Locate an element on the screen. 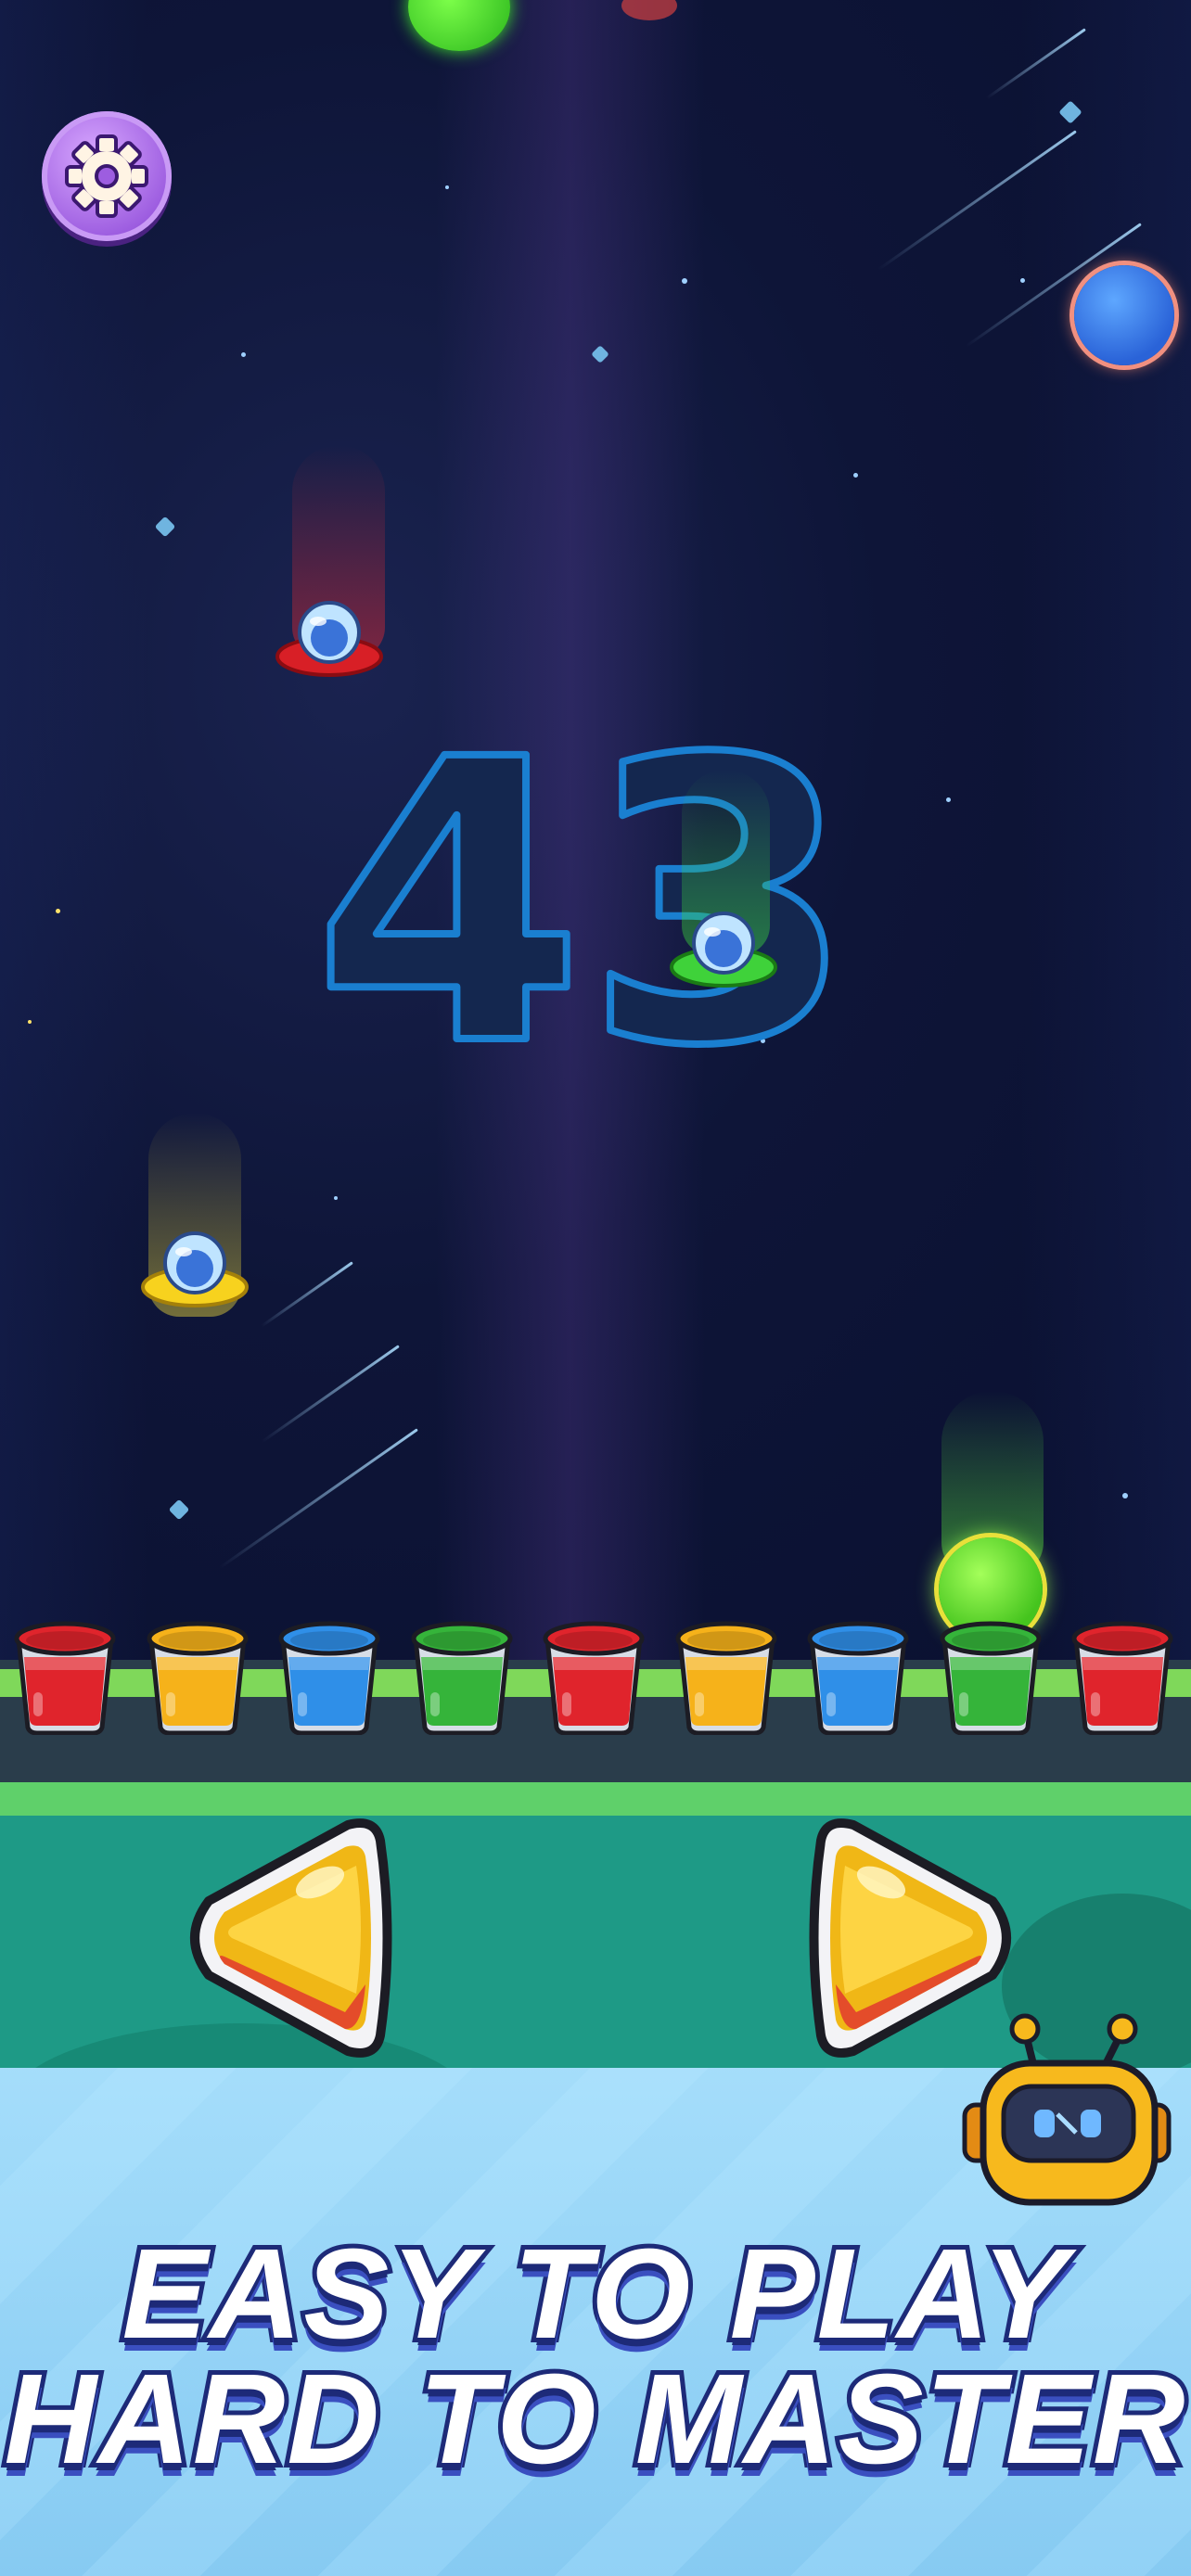  yellow-ufo is located at coordinates (194, 1266).